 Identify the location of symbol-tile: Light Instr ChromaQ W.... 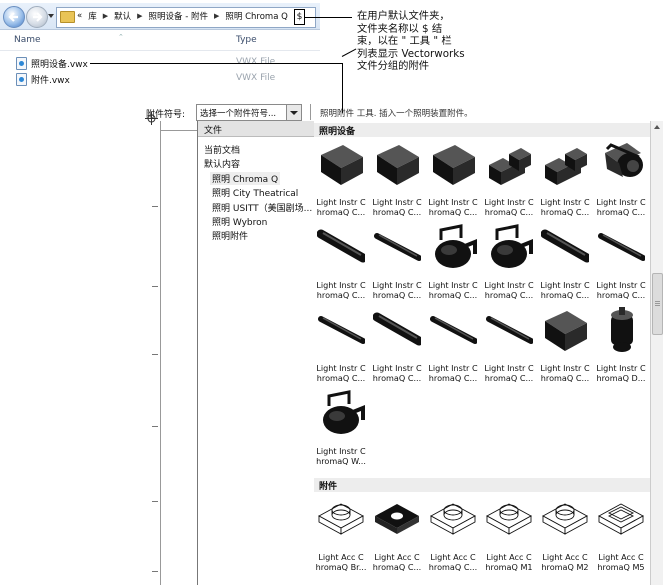
(341, 430).